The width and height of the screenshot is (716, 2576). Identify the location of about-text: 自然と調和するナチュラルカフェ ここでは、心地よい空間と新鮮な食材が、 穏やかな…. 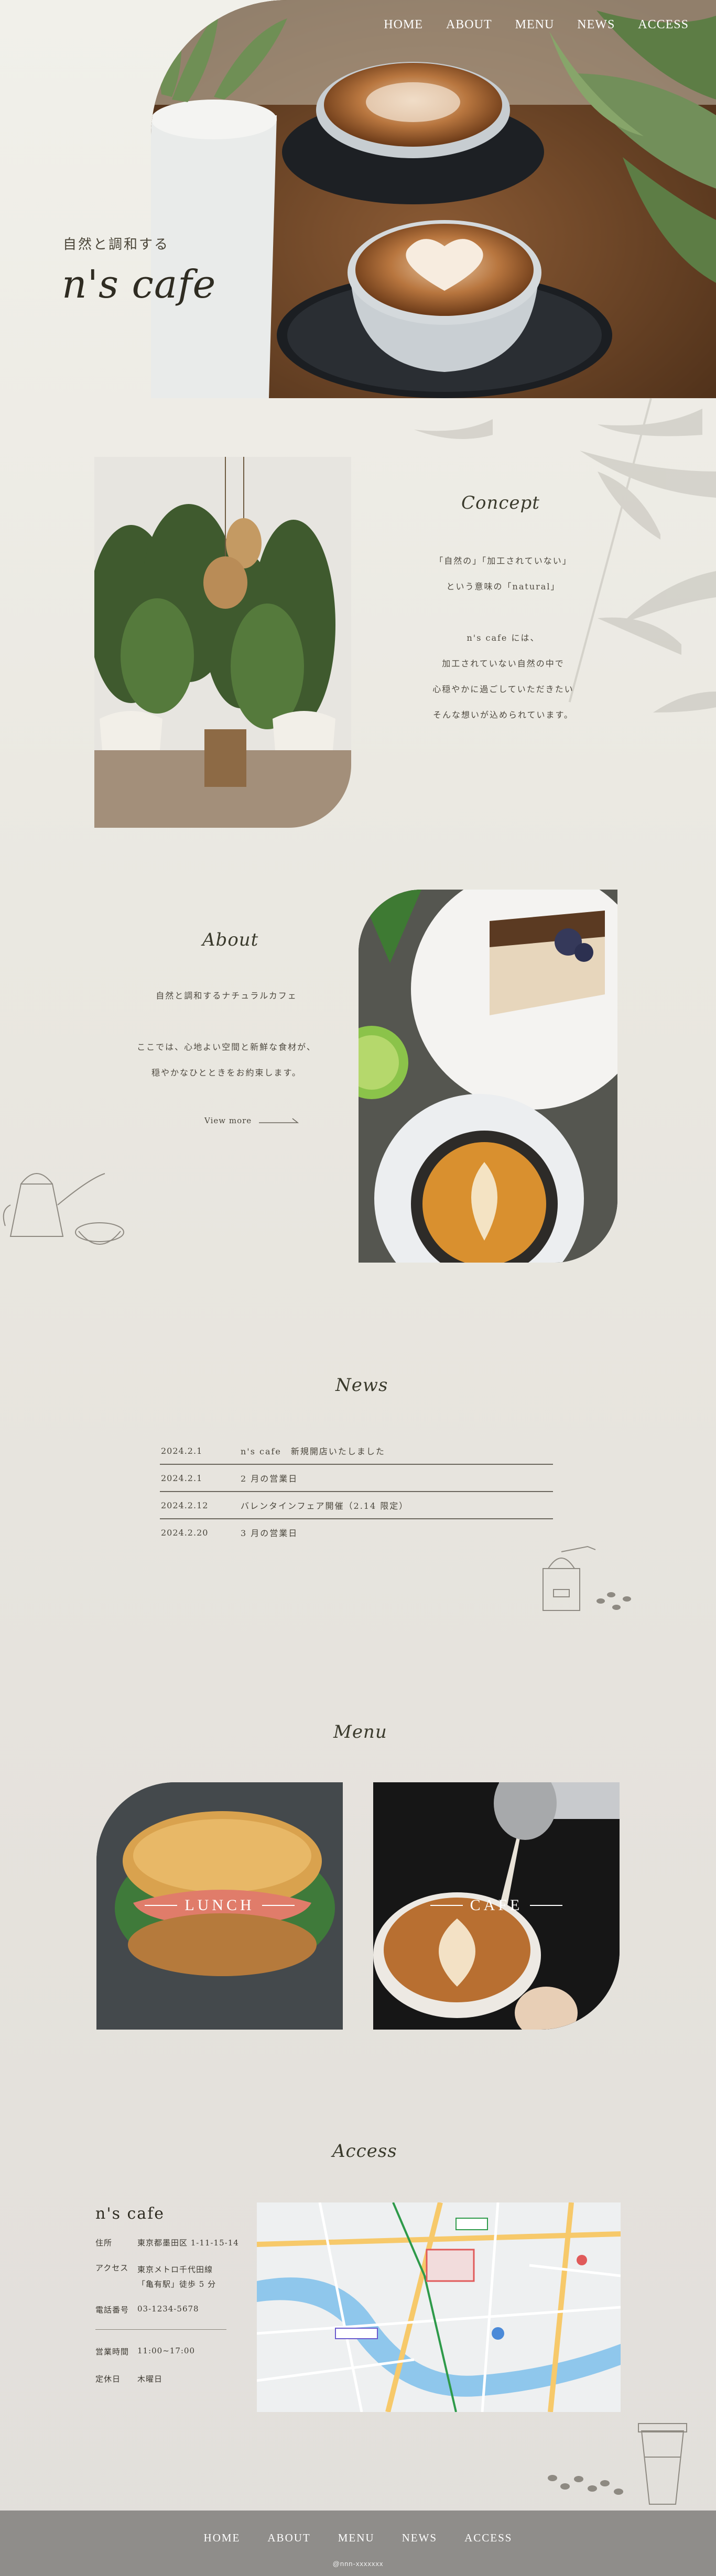
(226, 1034).